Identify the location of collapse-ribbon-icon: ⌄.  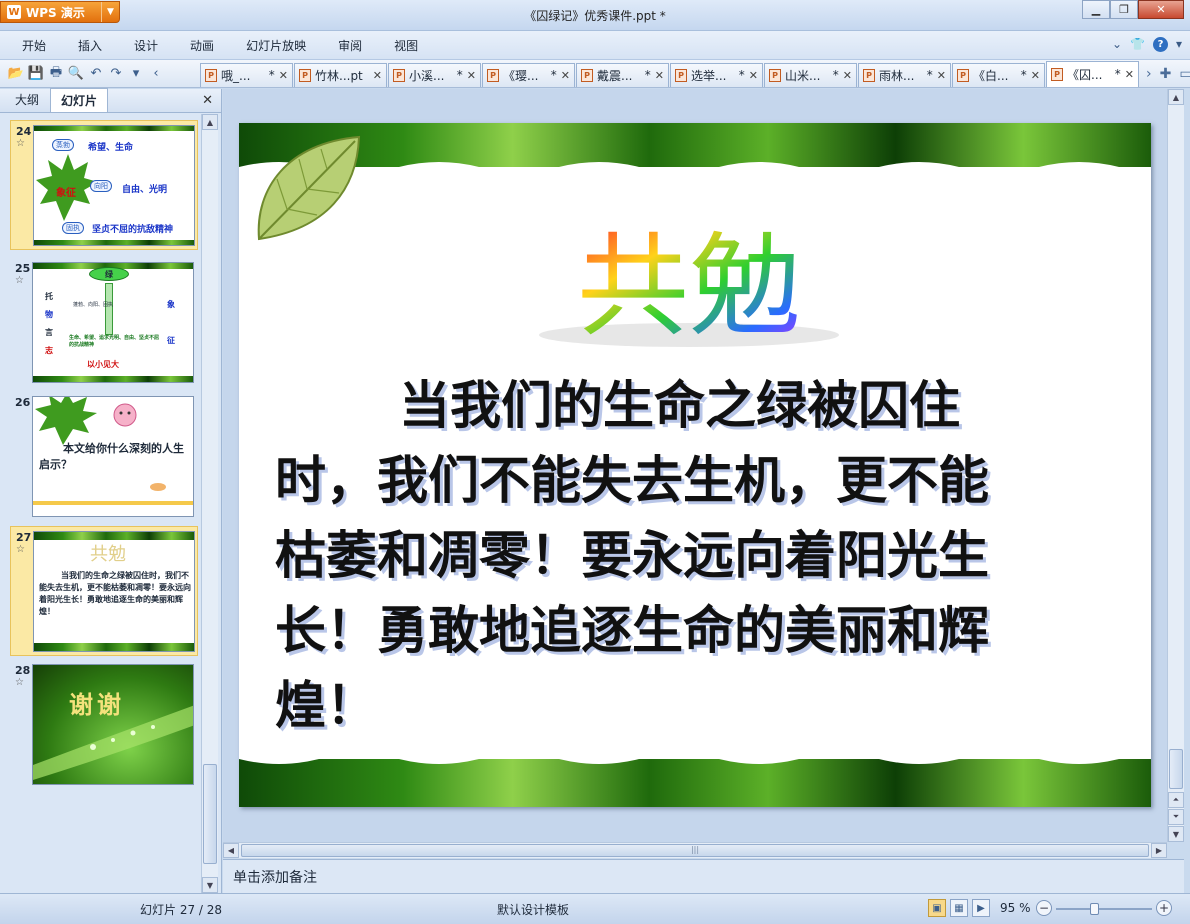
(1117, 44).